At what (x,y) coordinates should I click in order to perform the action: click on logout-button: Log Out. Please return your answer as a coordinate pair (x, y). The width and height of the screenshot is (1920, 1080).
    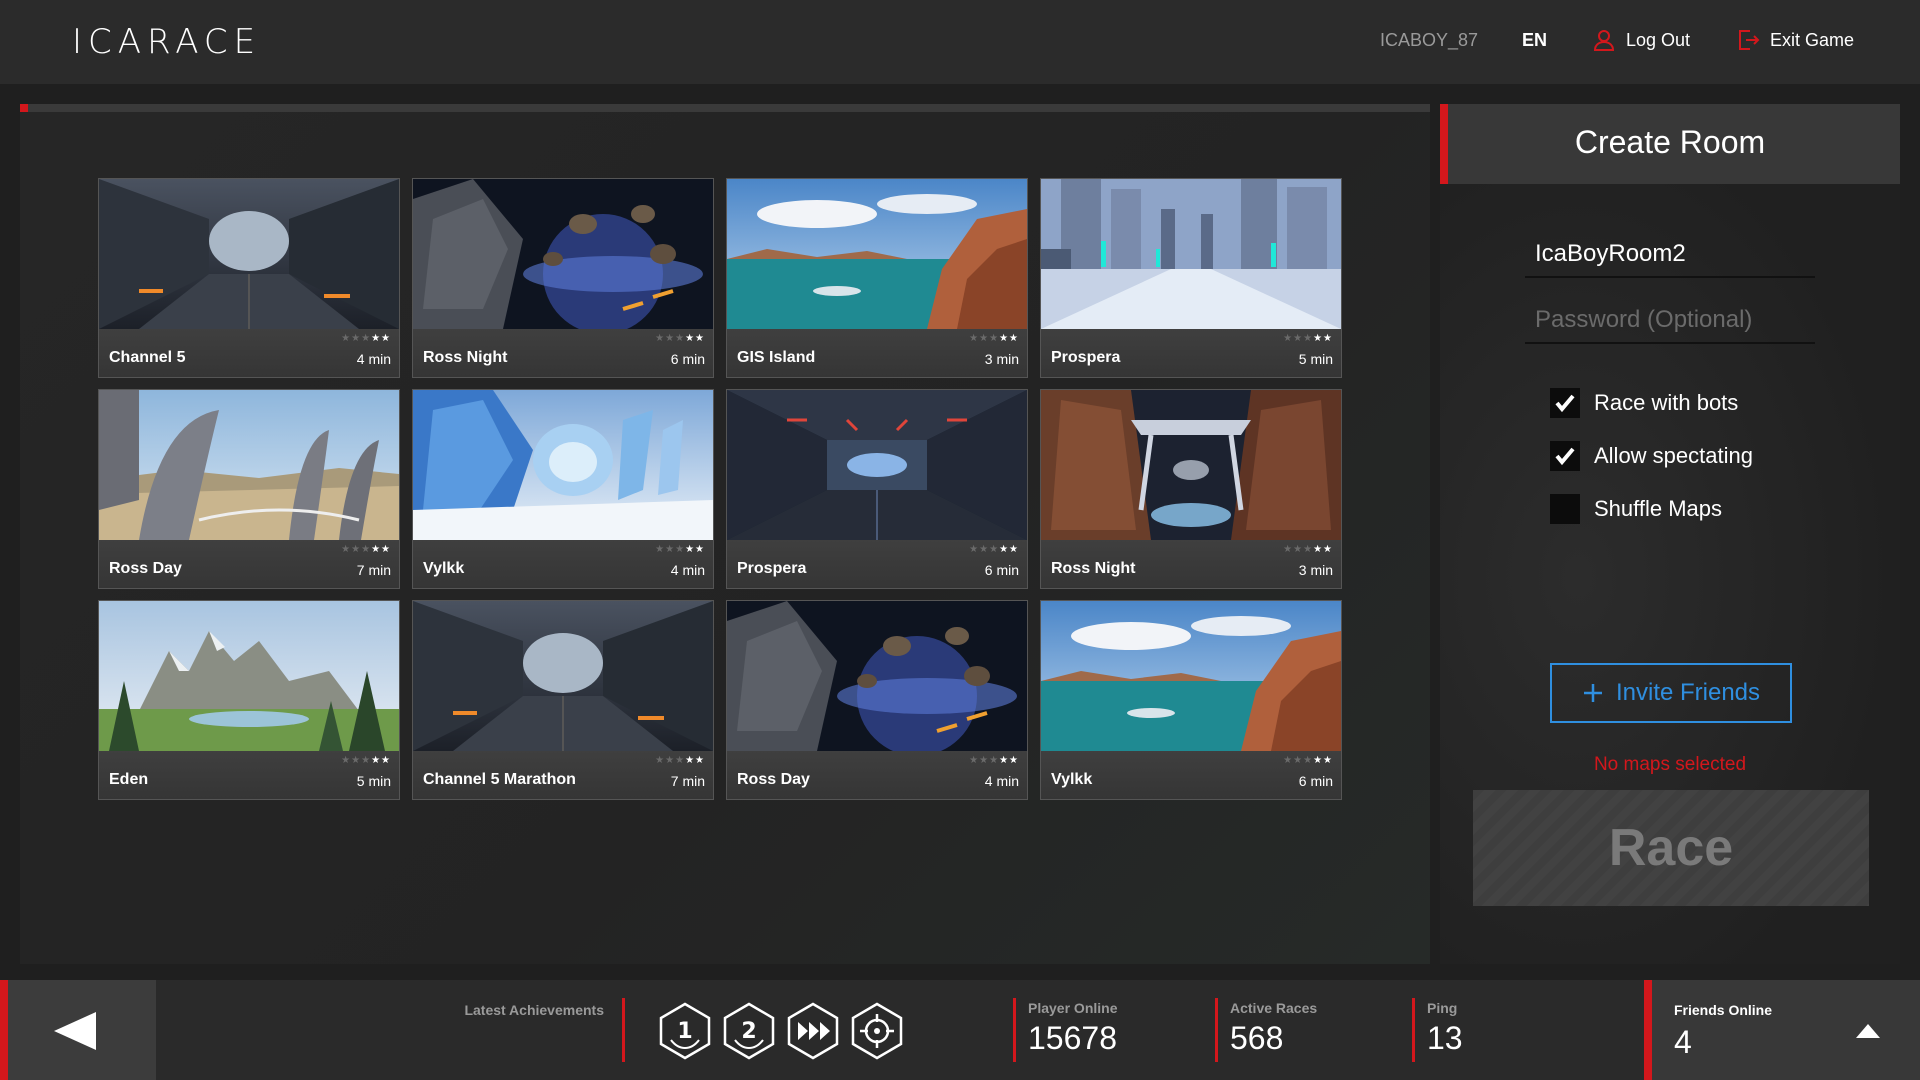
    Looking at the image, I should click on (1641, 40).